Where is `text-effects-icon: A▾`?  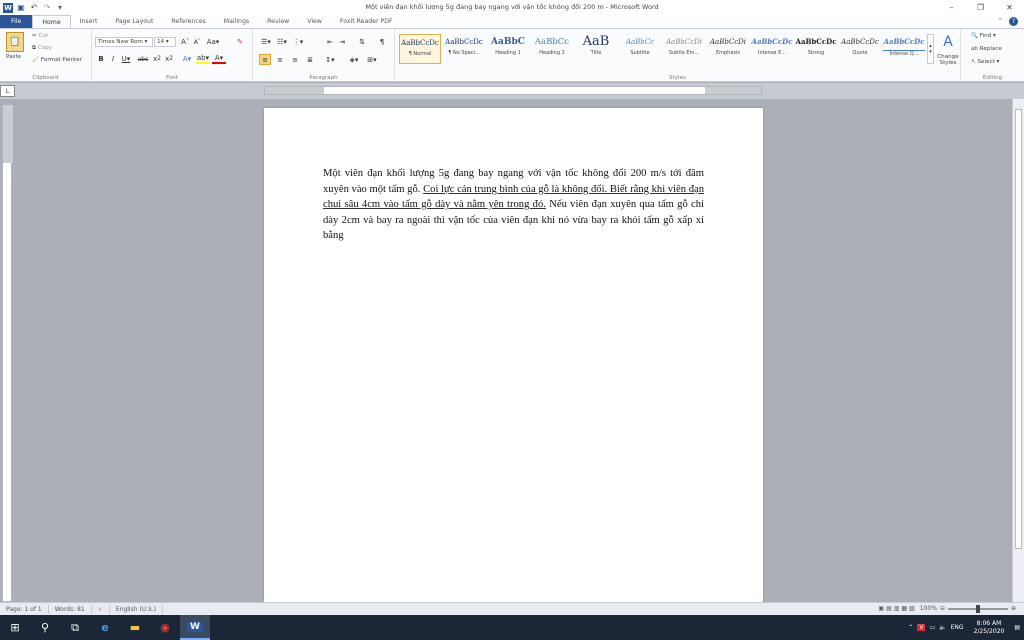
text-effects-icon: A▾ is located at coordinates (187, 59).